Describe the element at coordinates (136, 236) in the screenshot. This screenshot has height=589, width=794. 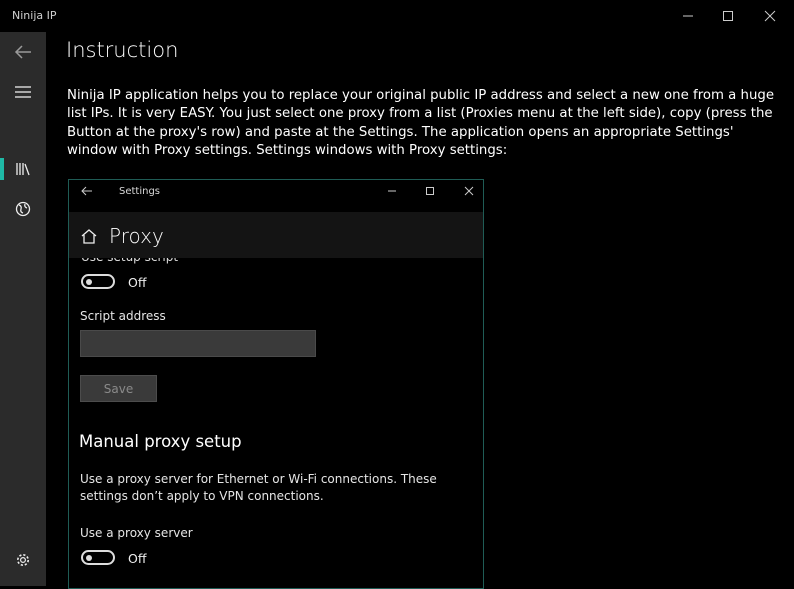
I see `screenshot-proxy-heading: Proxy` at that location.